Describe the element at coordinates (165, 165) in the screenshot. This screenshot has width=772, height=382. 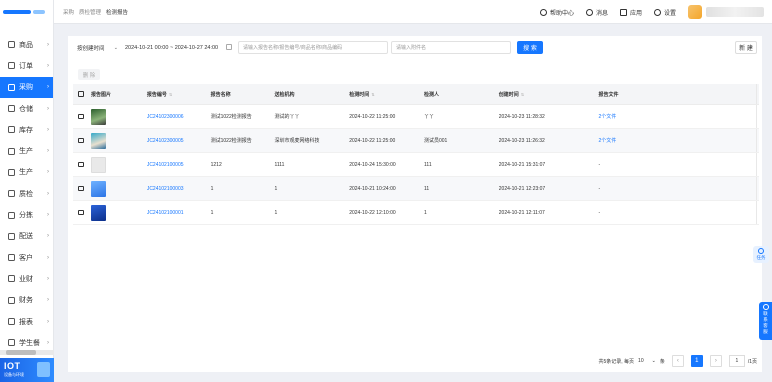
I see `report-code-link: JC24102100005` at that location.